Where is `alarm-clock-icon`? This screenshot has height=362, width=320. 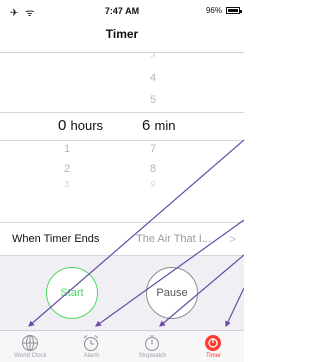 alarm-clock-icon is located at coordinates (91, 343).